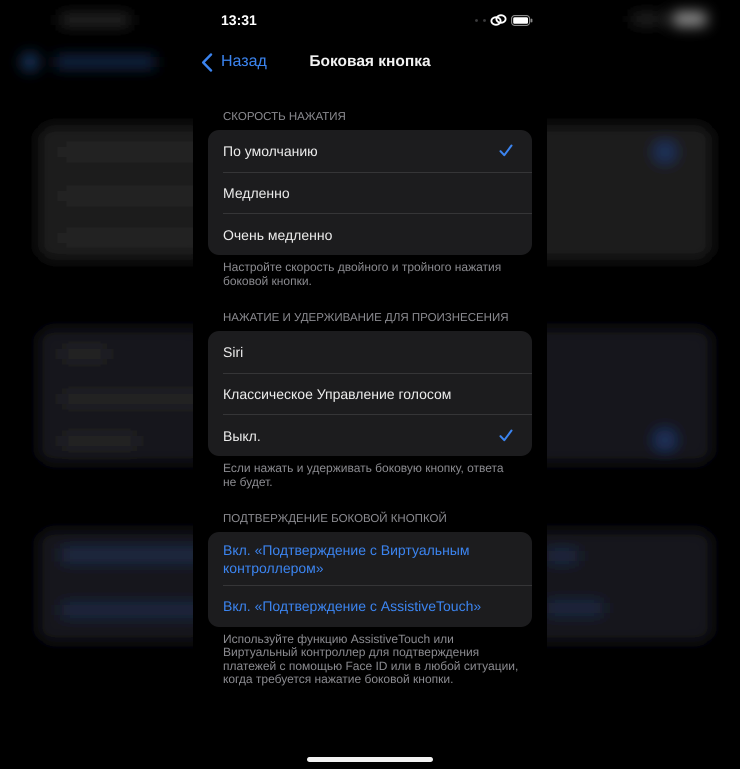  Describe the element at coordinates (377, 193) in the screenshot. I see `option-row: Медленно` at that location.